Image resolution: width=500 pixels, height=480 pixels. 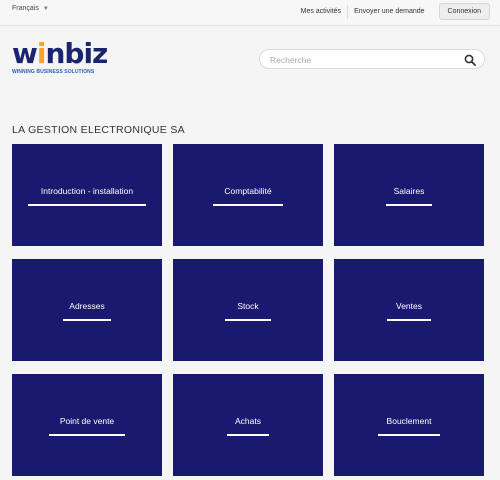 I want to click on logo-tagline: WINNING BUSINESS SOLUTIONS, so click(x=53, y=72).